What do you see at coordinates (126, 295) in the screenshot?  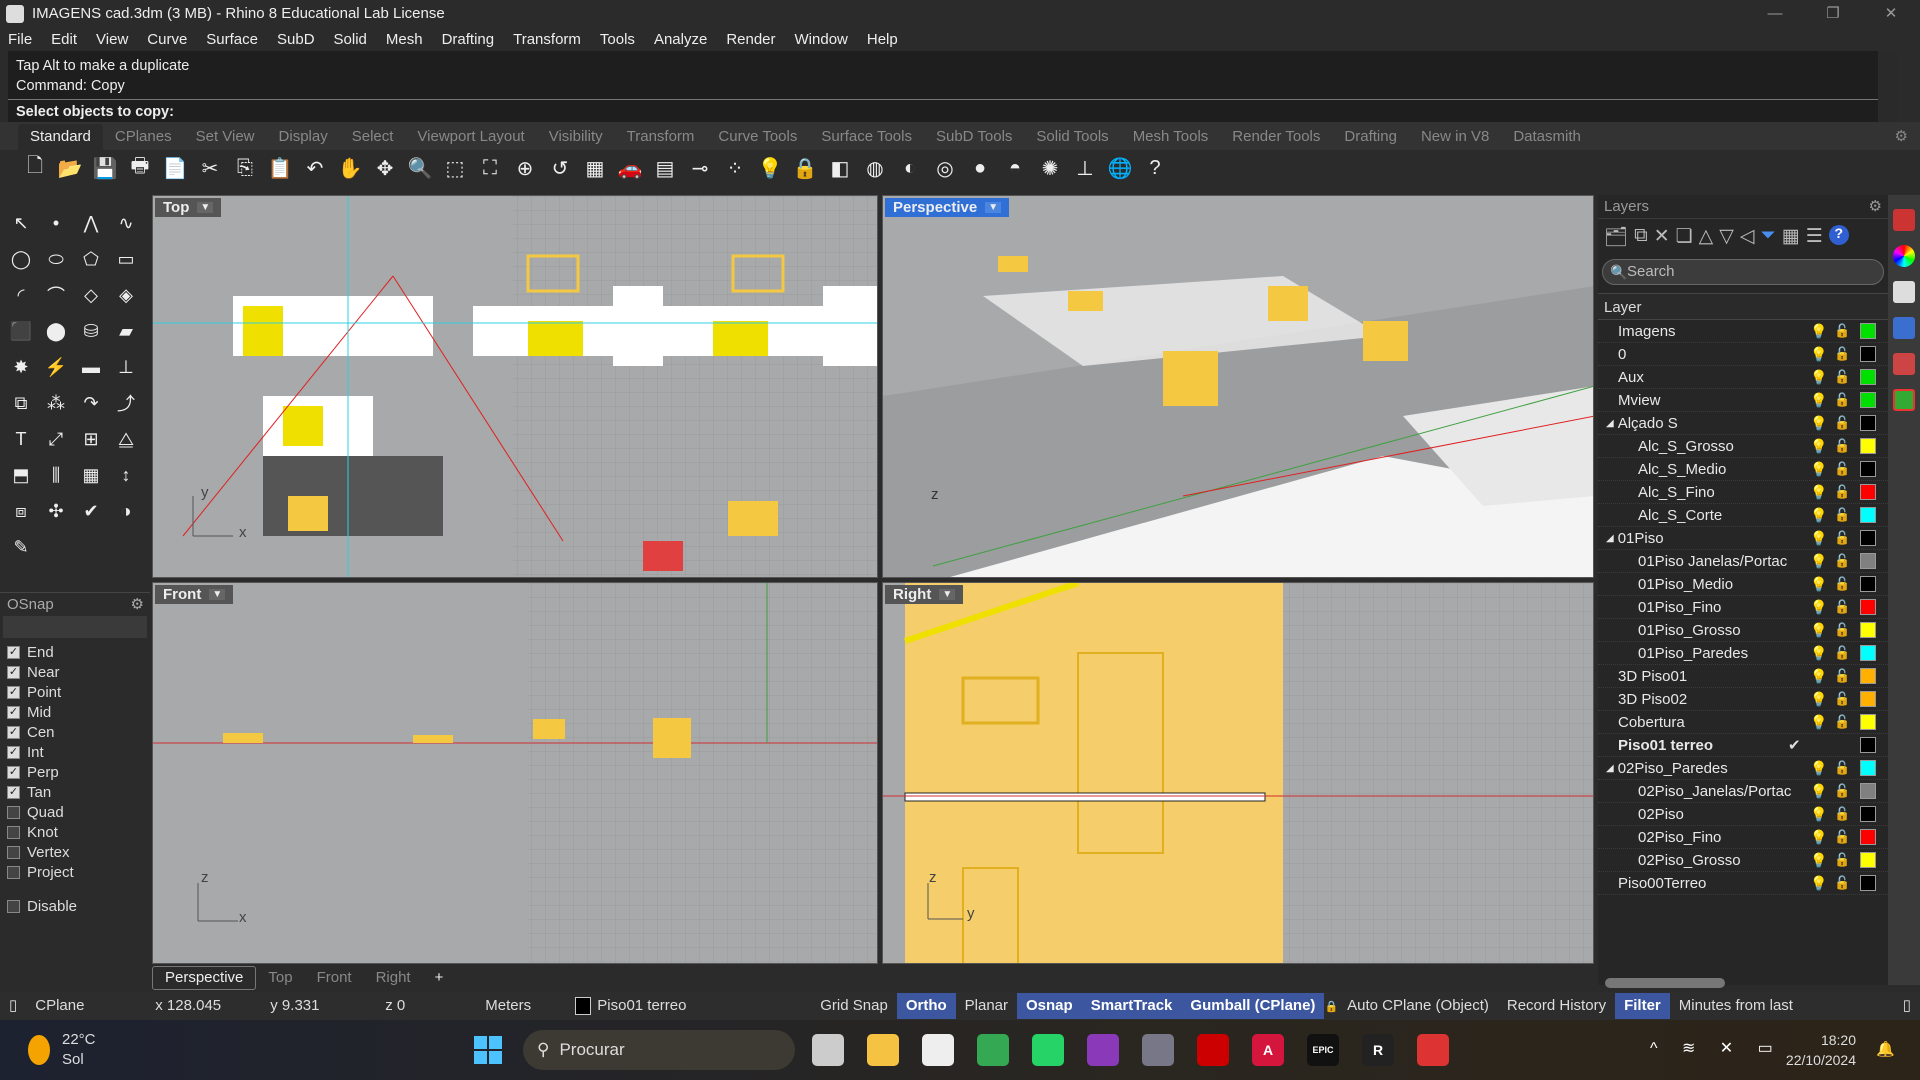 I see `sweep-icon: ◈` at bounding box center [126, 295].